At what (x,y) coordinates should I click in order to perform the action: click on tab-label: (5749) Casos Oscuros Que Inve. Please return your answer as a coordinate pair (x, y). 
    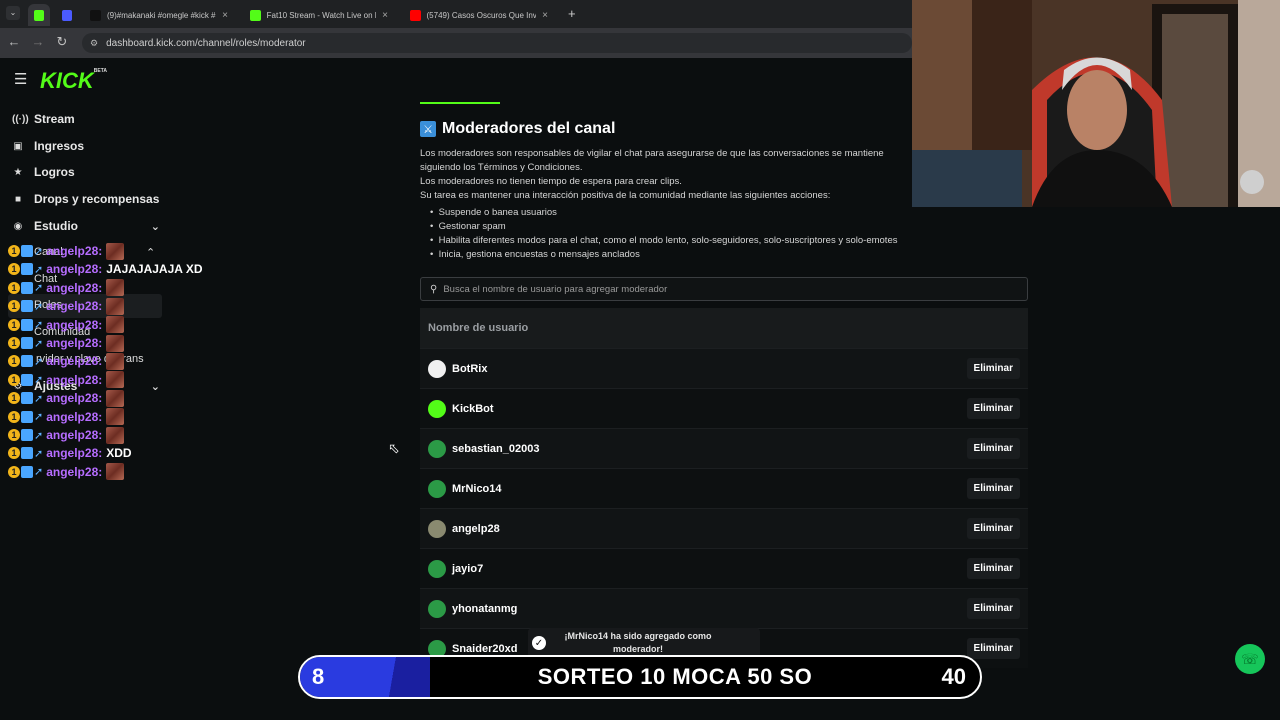
    Looking at the image, I should click on (481, 15).